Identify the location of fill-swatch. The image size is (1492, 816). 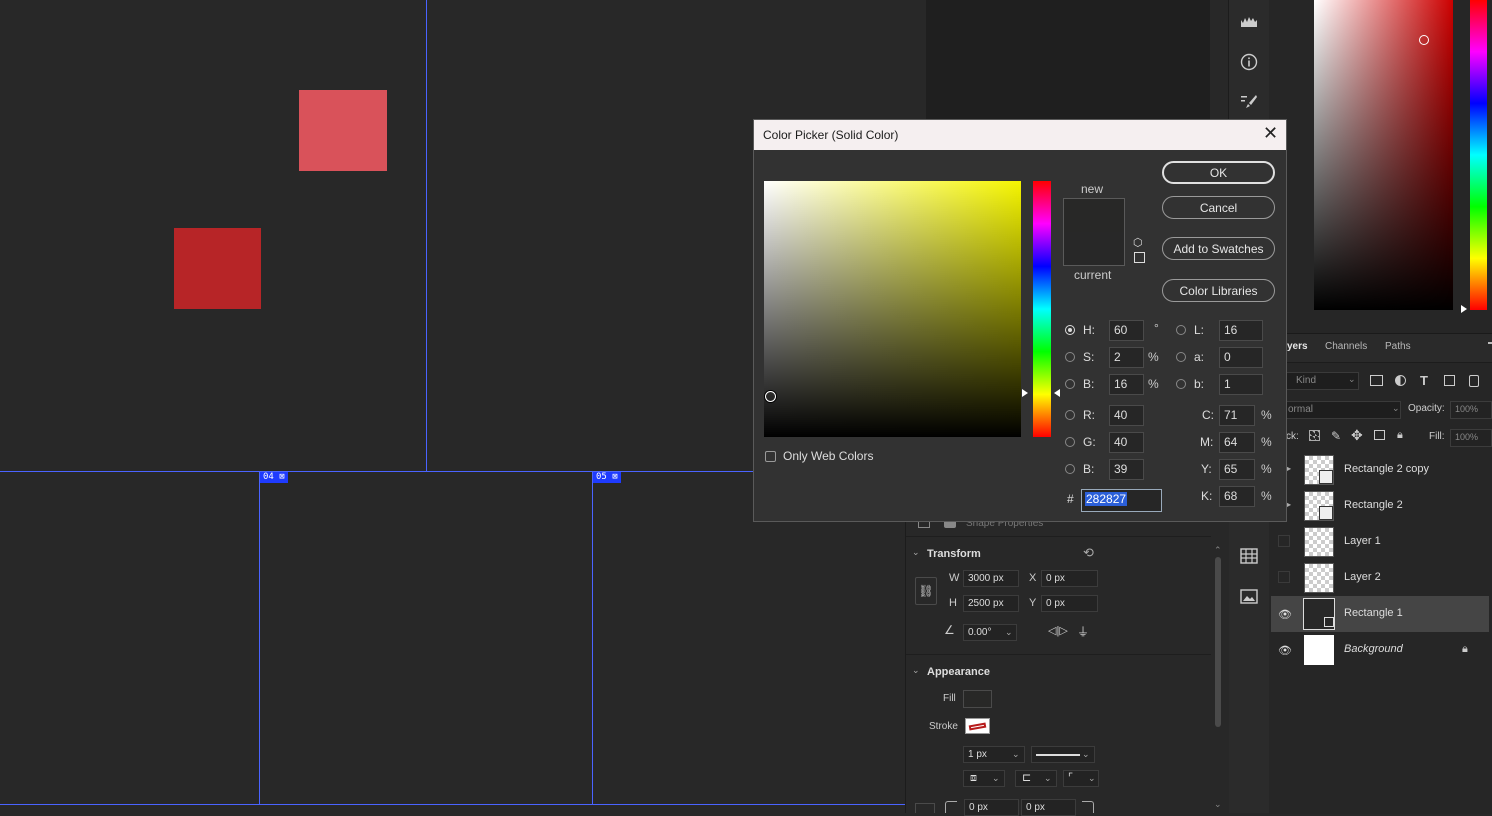
(977, 699).